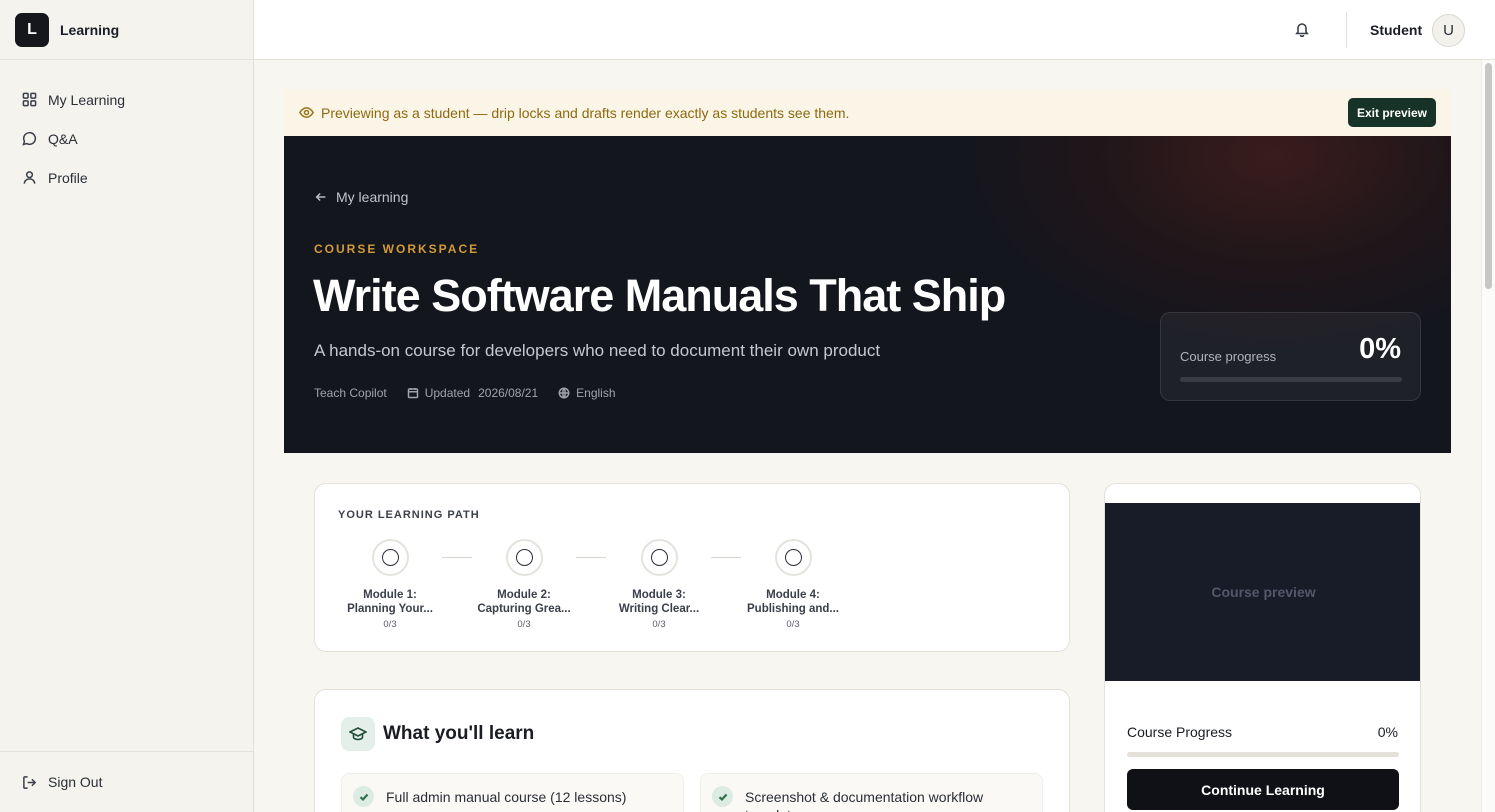 The image size is (1495, 812). I want to click on arrow-left-icon, so click(320, 197).